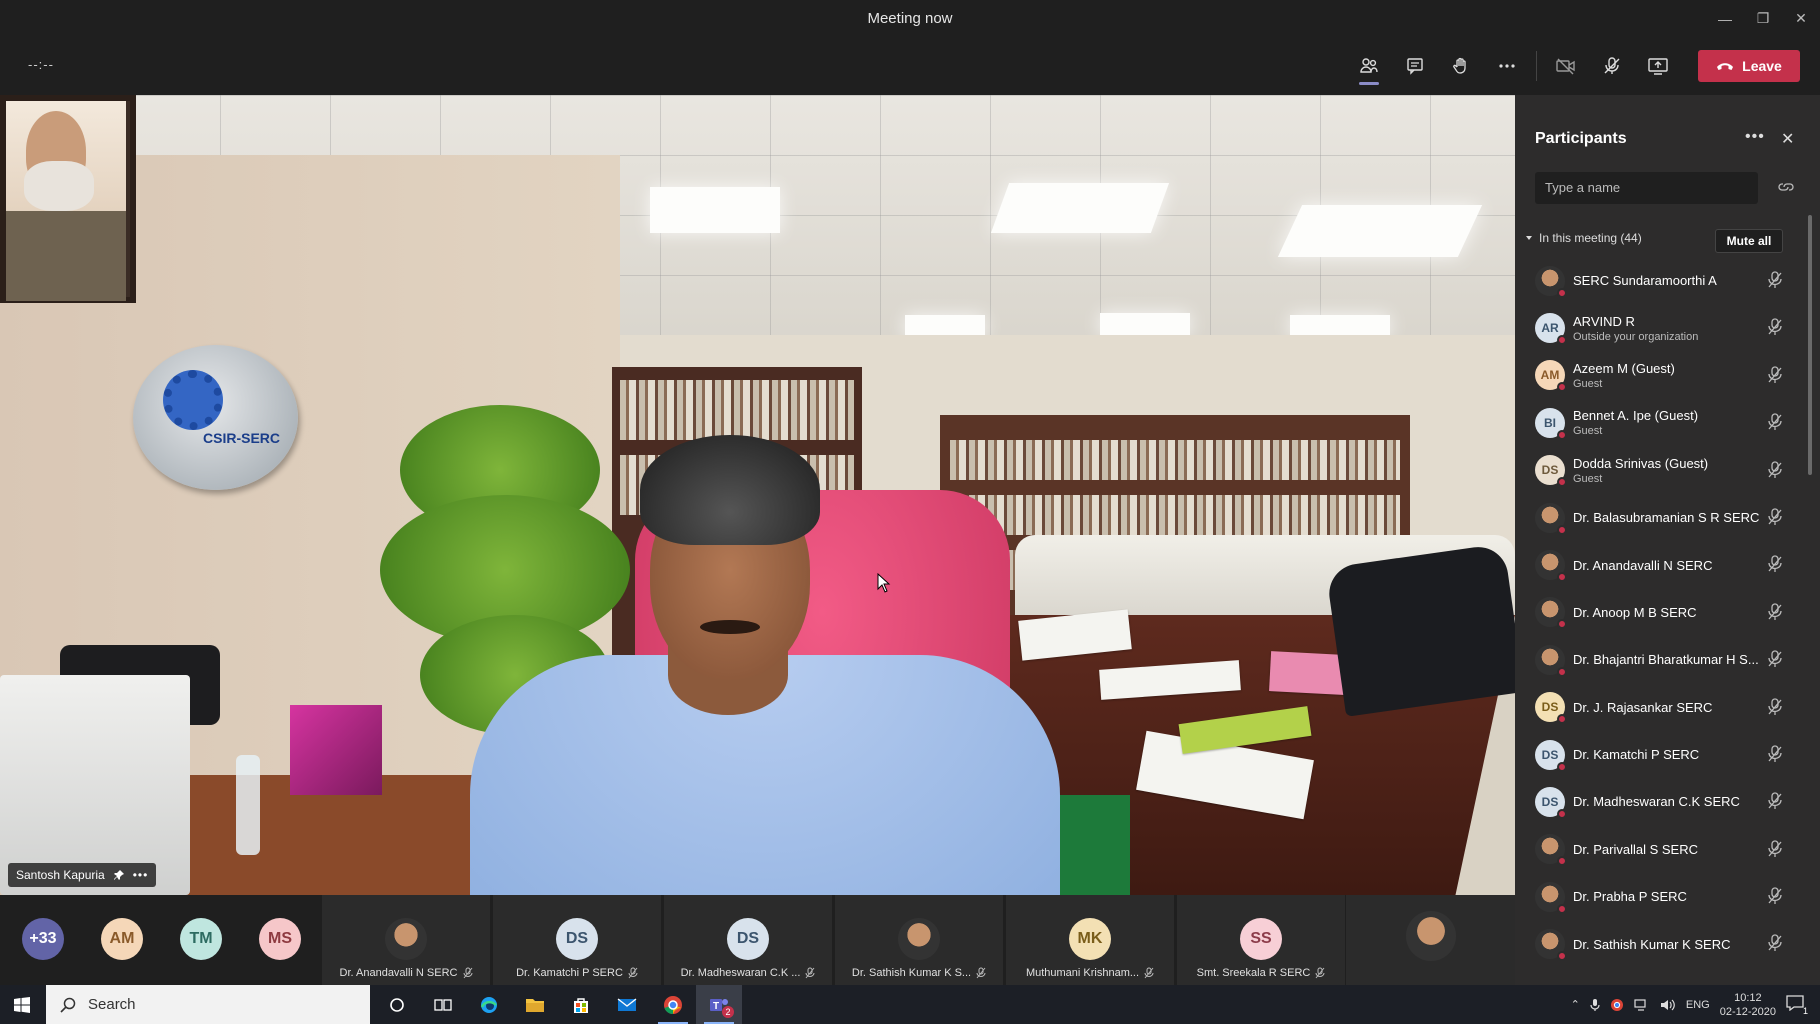  What do you see at coordinates (1583, 238) in the screenshot?
I see `in-meeting-section-header: In this meeting (44)` at bounding box center [1583, 238].